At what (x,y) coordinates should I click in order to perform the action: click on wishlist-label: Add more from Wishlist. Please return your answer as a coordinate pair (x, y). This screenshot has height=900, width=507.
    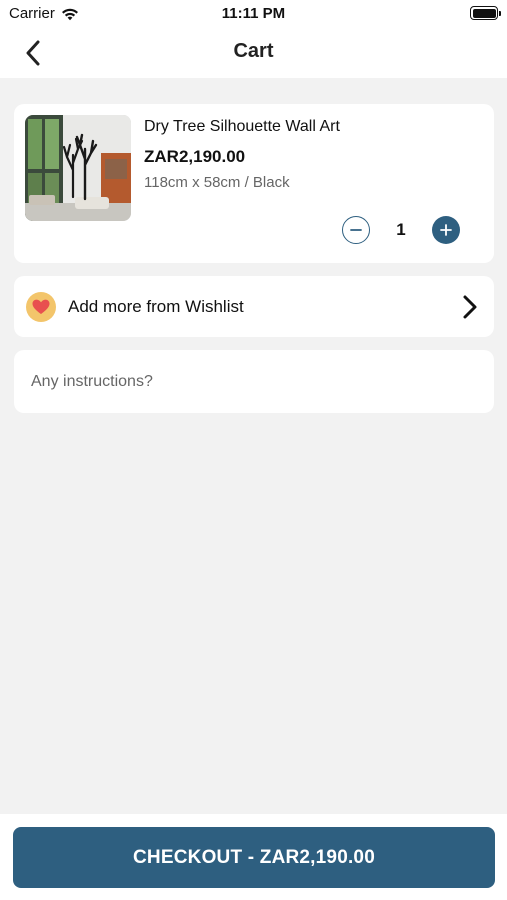
    Looking at the image, I should click on (156, 306).